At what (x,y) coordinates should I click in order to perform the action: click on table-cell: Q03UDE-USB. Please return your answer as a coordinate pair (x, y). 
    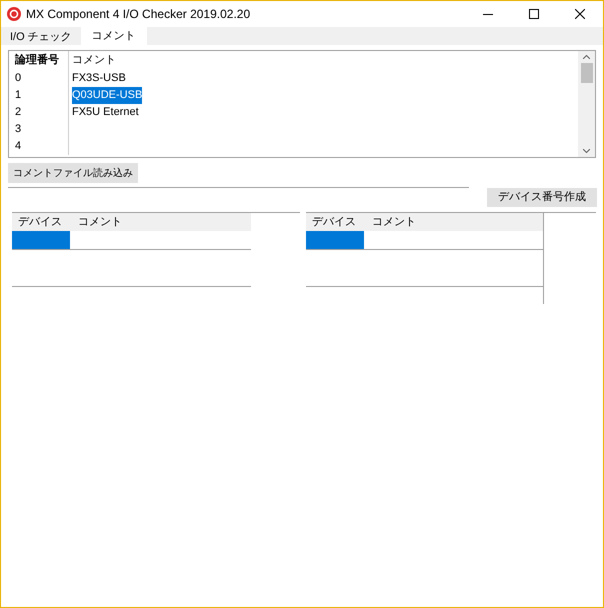
    Looking at the image, I should click on (107, 95).